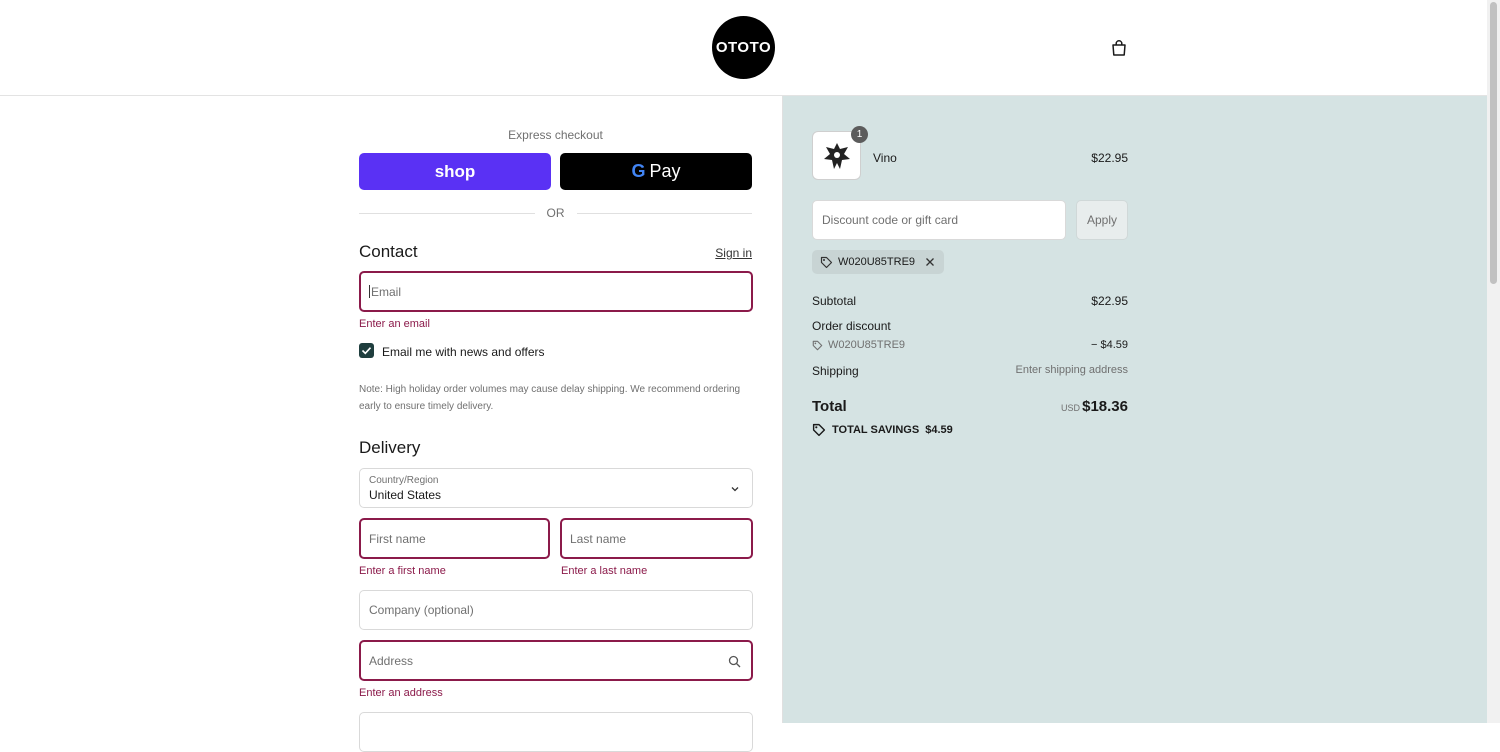  I want to click on site-header: OTOTO, so click(743, 48).